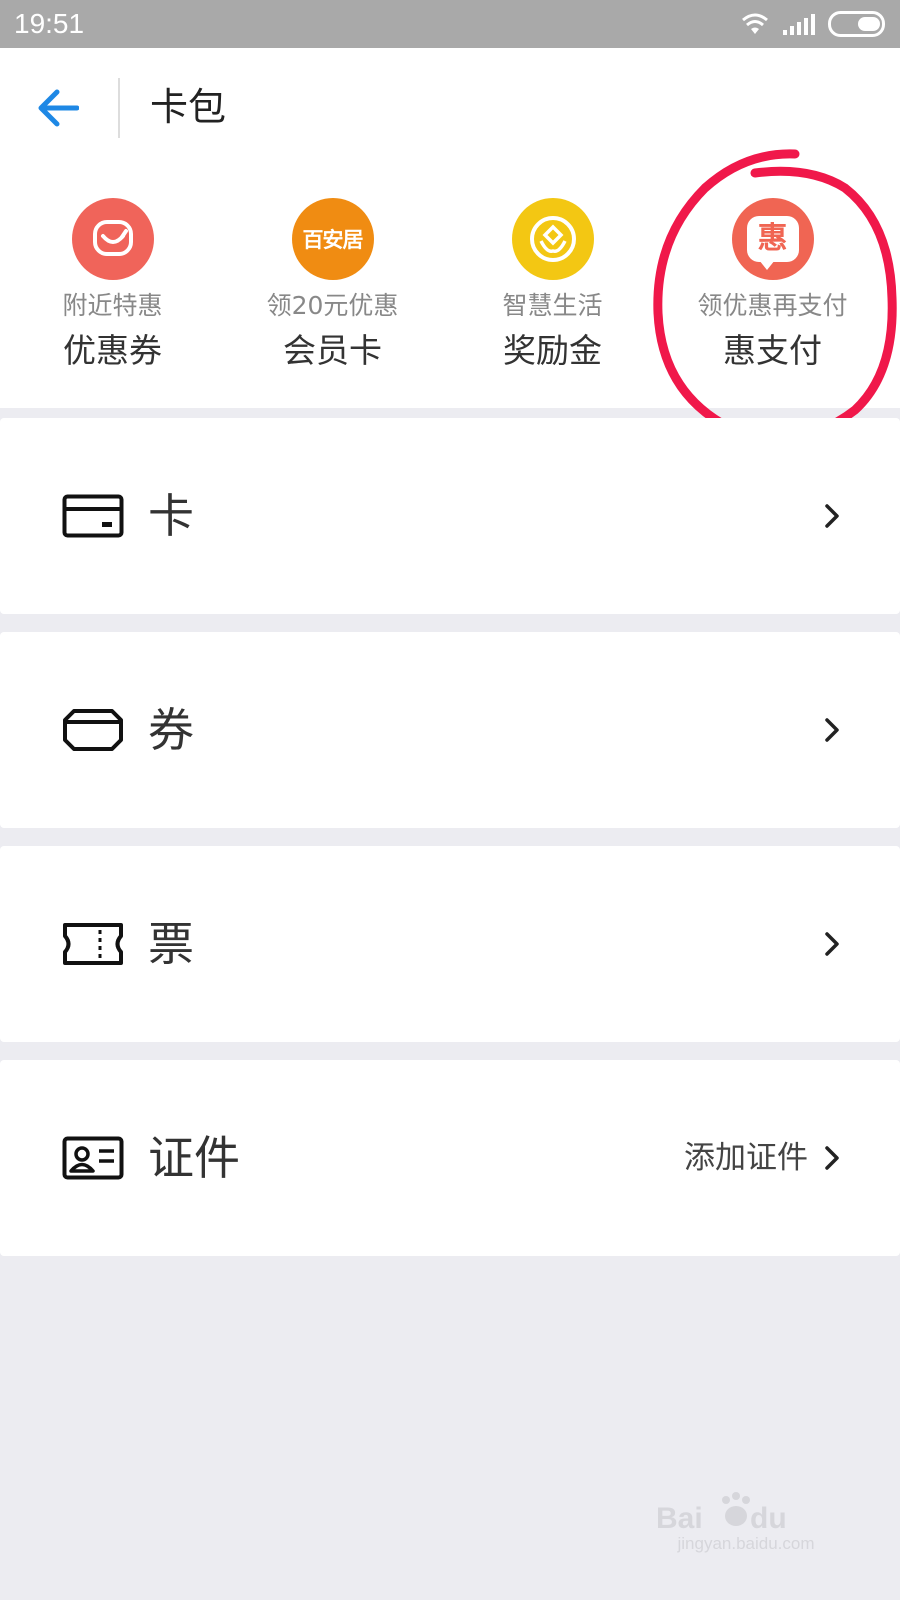 This screenshot has height=1600, width=900. I want to click on svg-text: Bai, so click(679, 1518).